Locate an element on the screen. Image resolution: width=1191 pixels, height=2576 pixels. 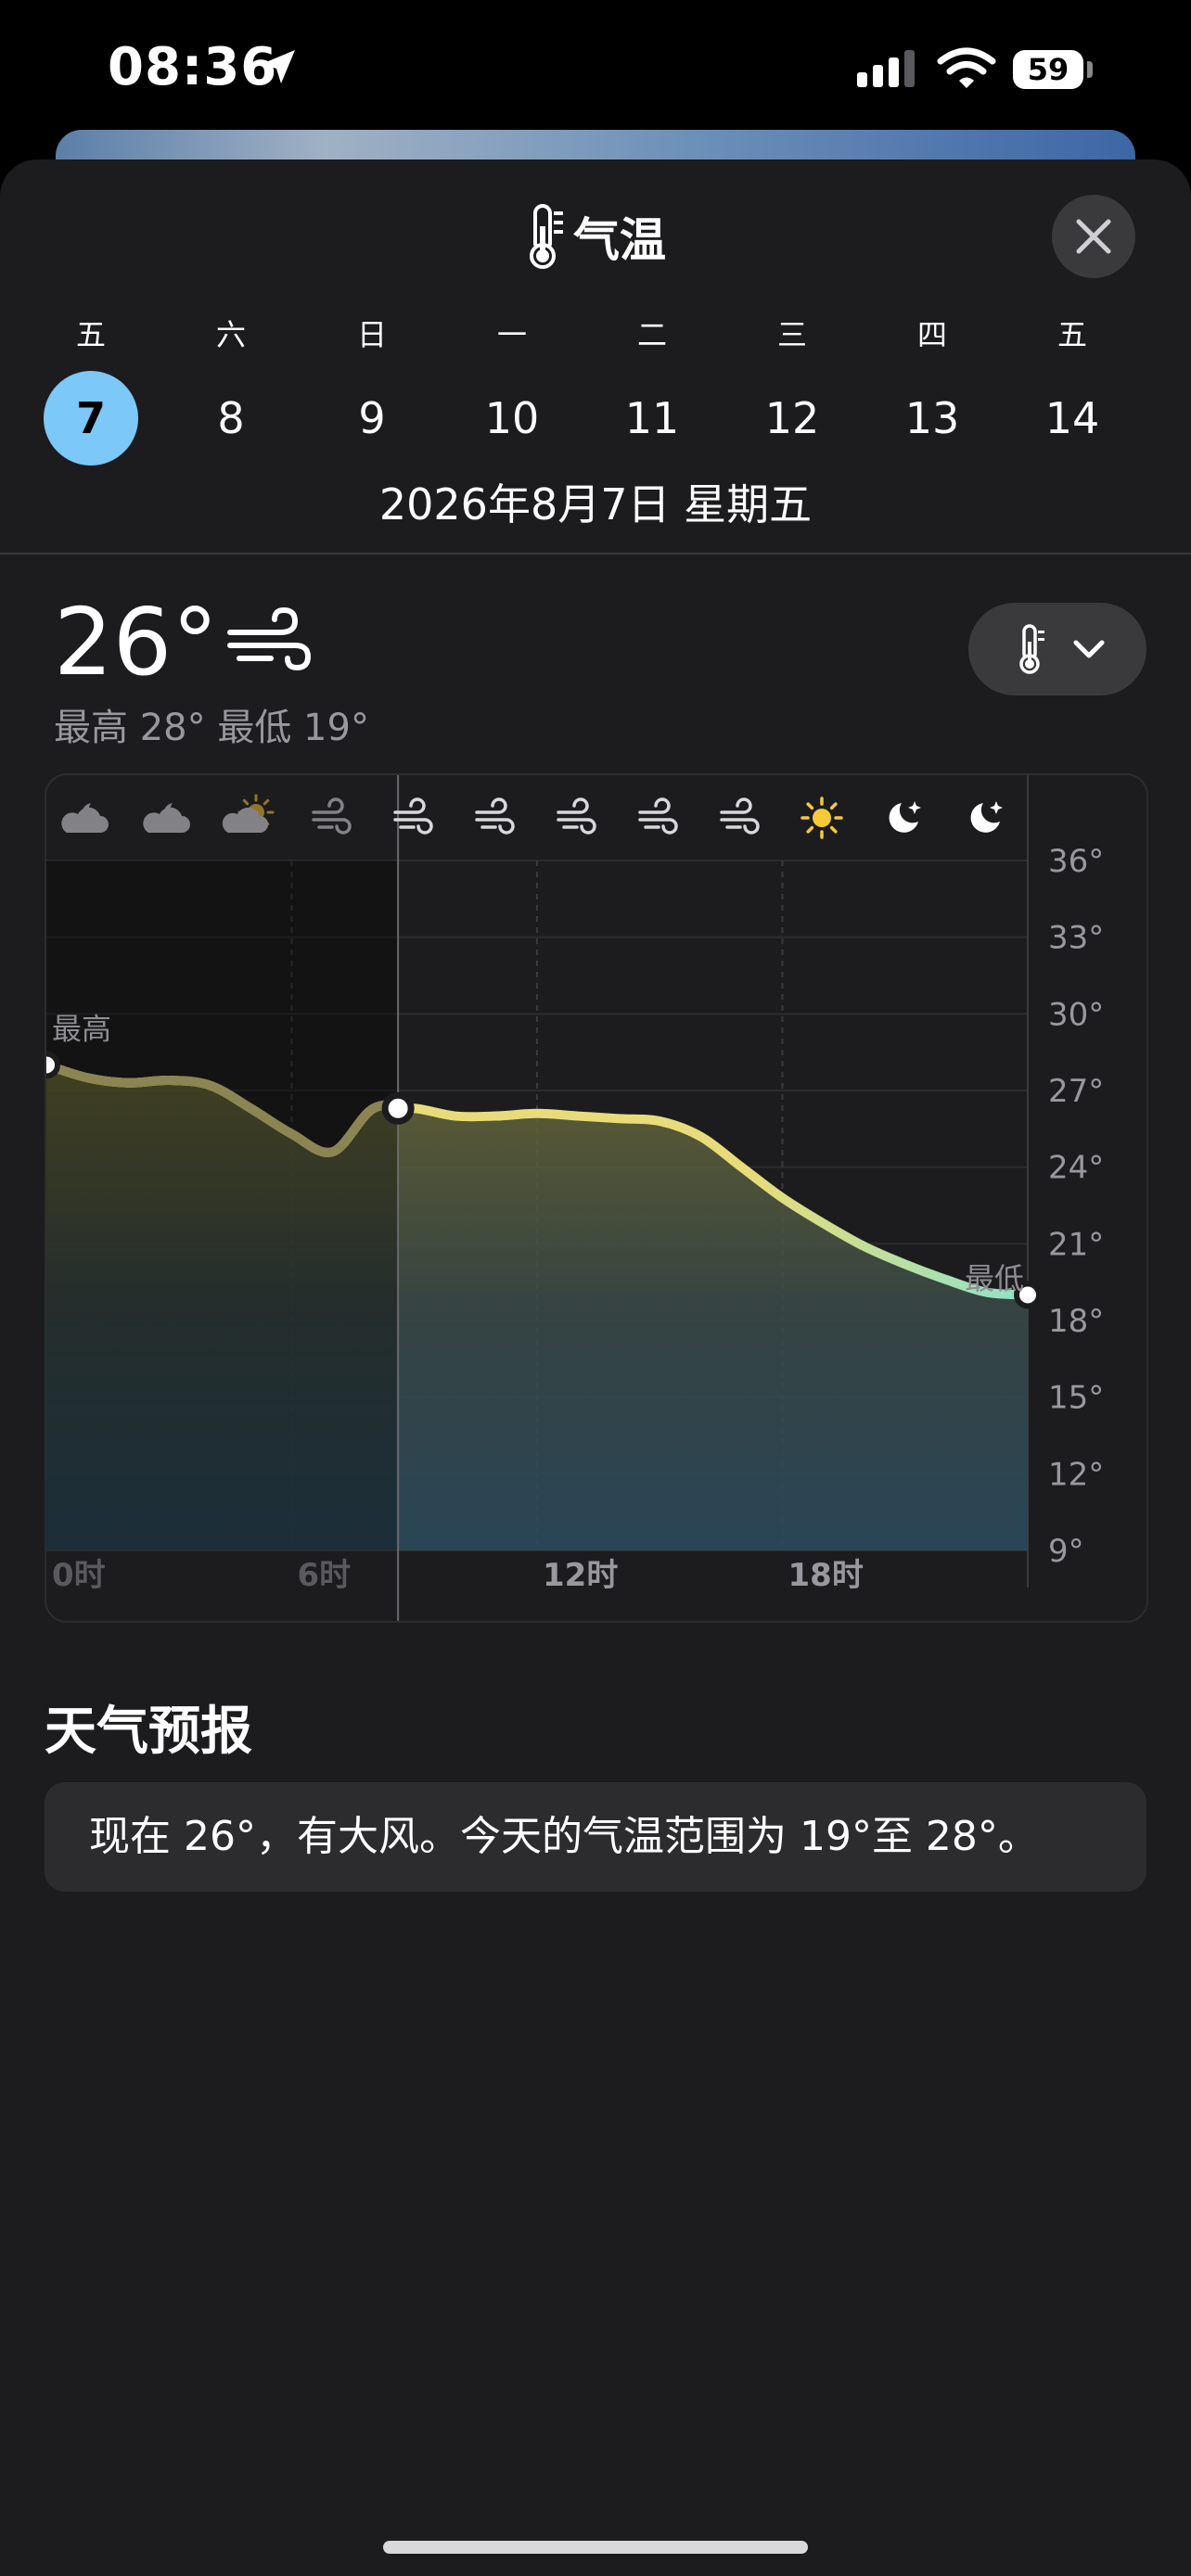
close-icon is located at coordinates (1093, 237).